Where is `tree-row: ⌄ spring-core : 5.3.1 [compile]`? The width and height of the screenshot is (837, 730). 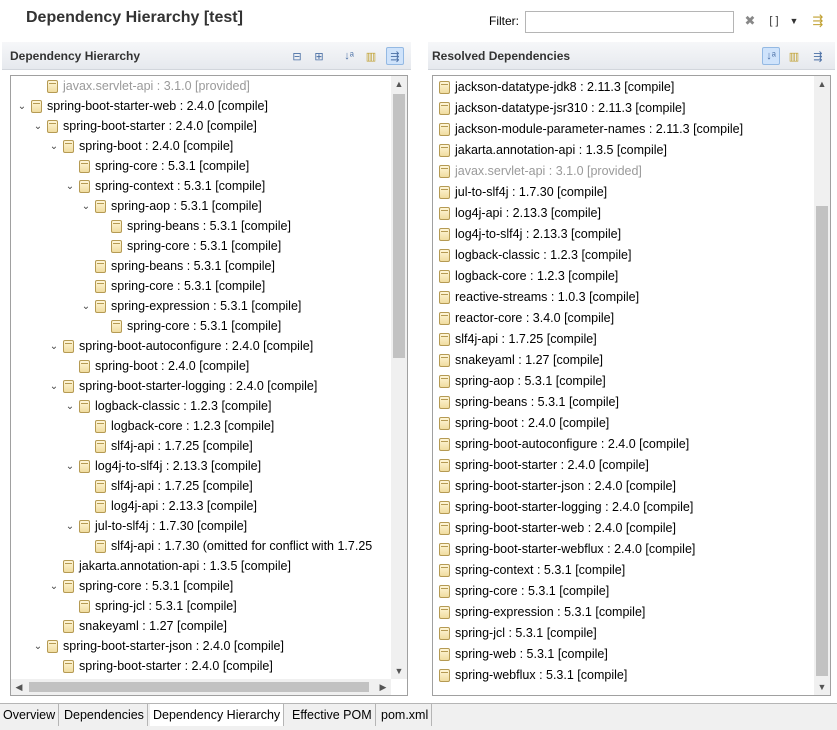 tree-row: ⌄ spring-core : 5.3.1 [compile] is located at coordinates (140, 586).